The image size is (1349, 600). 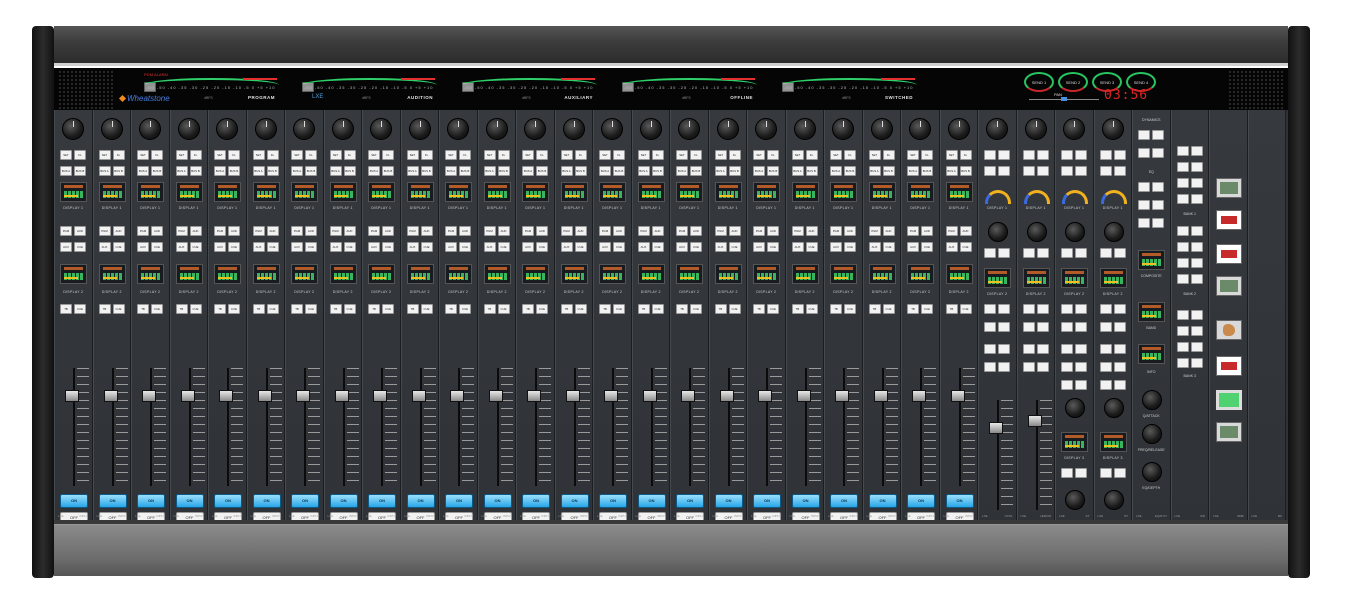 I want to click on send-knob-1: SEND 1, so click(x=1039, y=82).